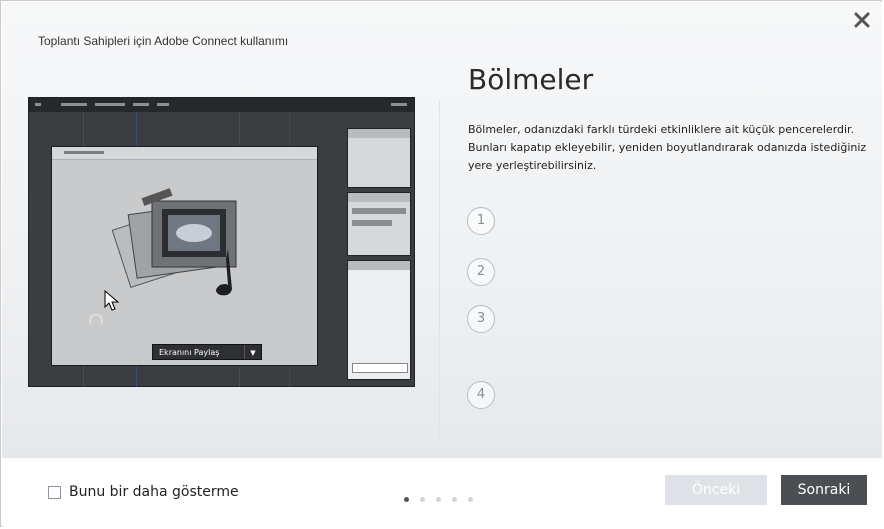 Image resolution: width=884 pixels, height=529 pixels. Describe the element at coordinates (221, 105) in the screenshot. I see `illustration-menubar` at that location.